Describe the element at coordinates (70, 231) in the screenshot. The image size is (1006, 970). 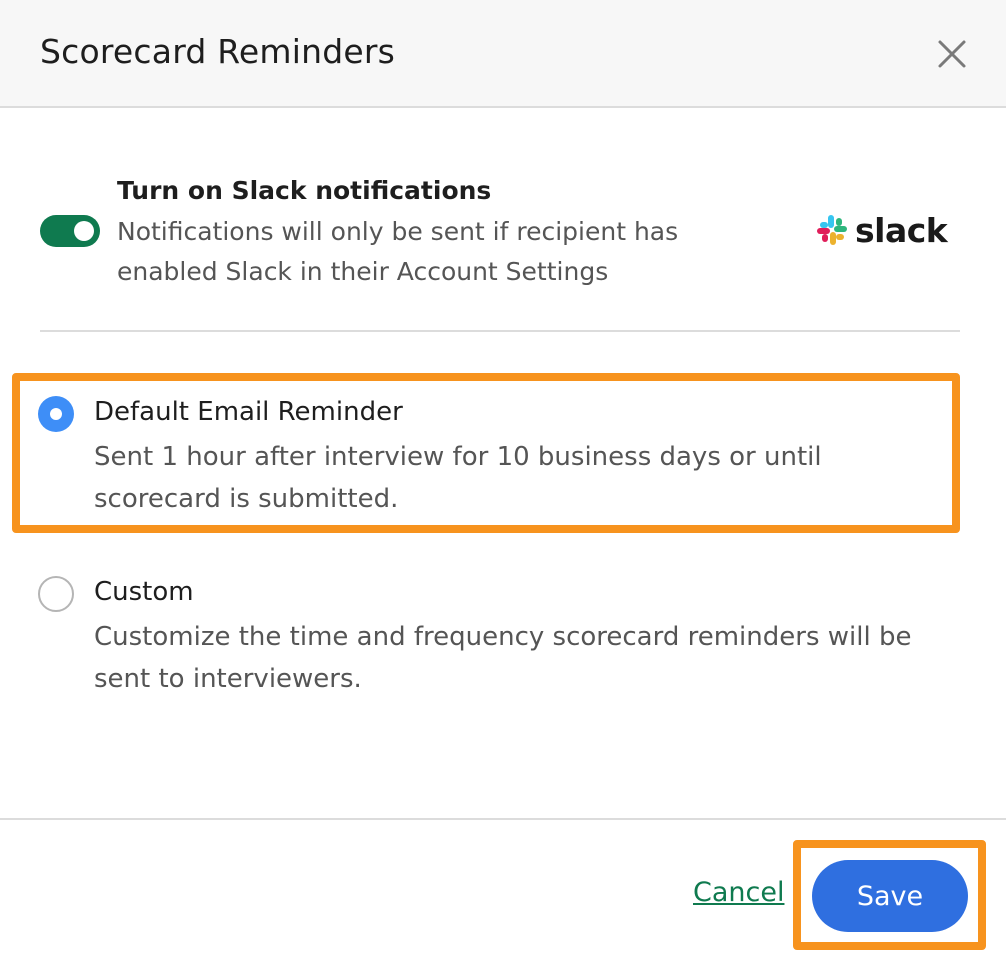
I see `slack-notifications-toggle` at that location.